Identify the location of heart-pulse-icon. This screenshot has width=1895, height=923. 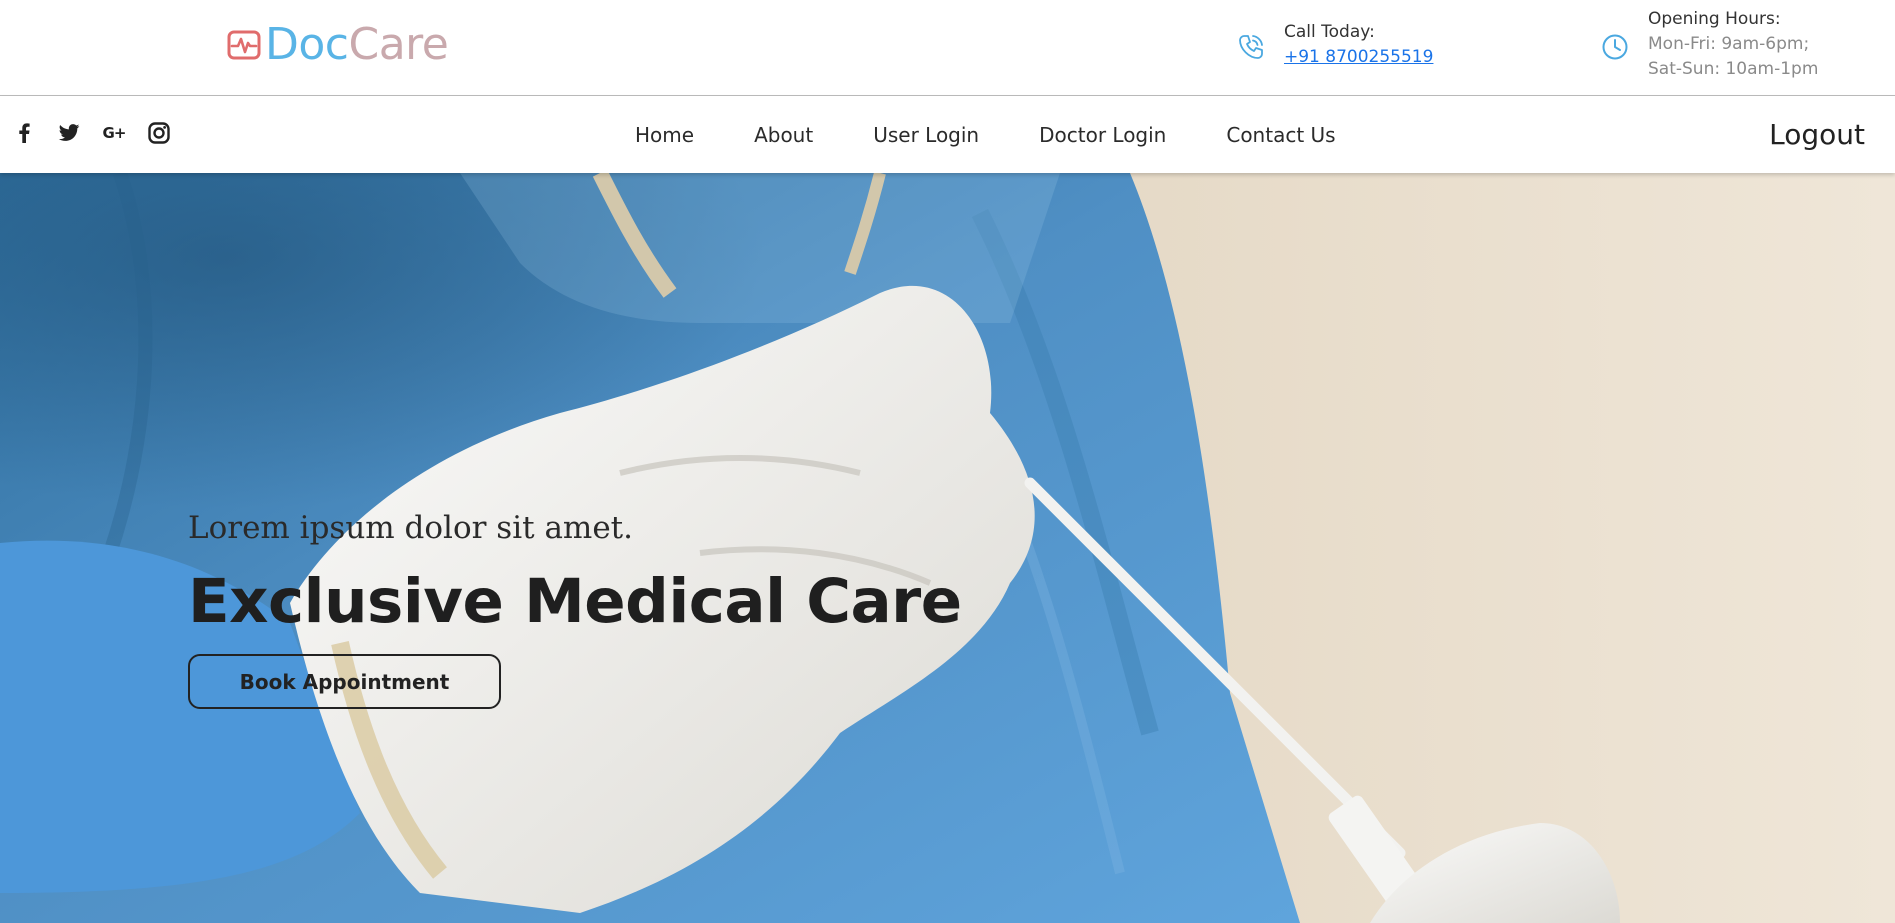
(244, 45).